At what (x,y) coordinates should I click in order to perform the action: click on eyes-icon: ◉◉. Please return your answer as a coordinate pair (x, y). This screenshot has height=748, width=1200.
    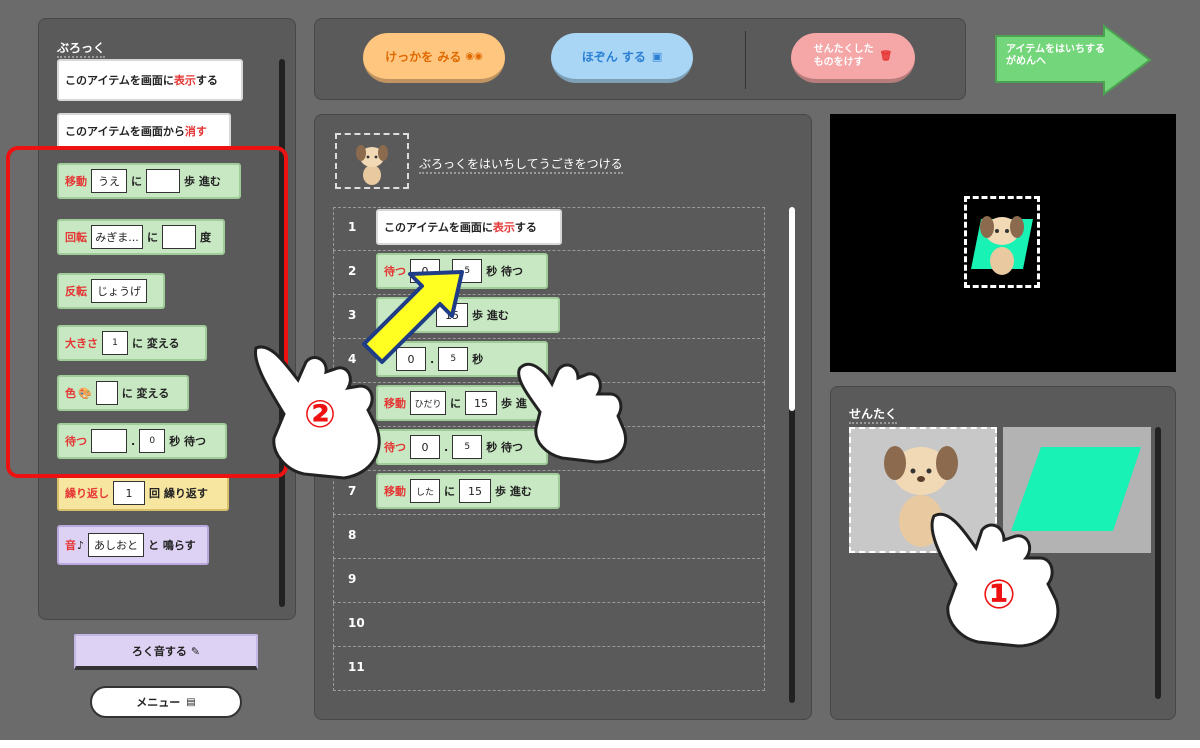
    Looking at the image, I should click on (474, 56).